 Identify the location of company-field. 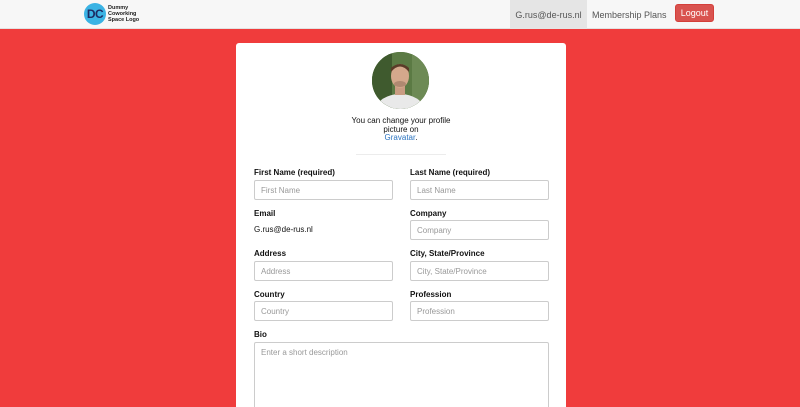
(479, 230).